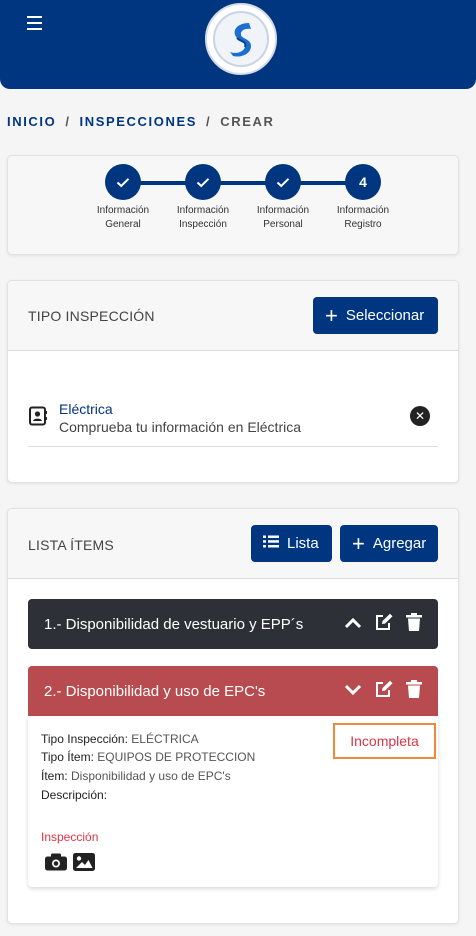 This screenshot has height=936, width=476. I want to click on brand-logo-icon, so click(241, 39).